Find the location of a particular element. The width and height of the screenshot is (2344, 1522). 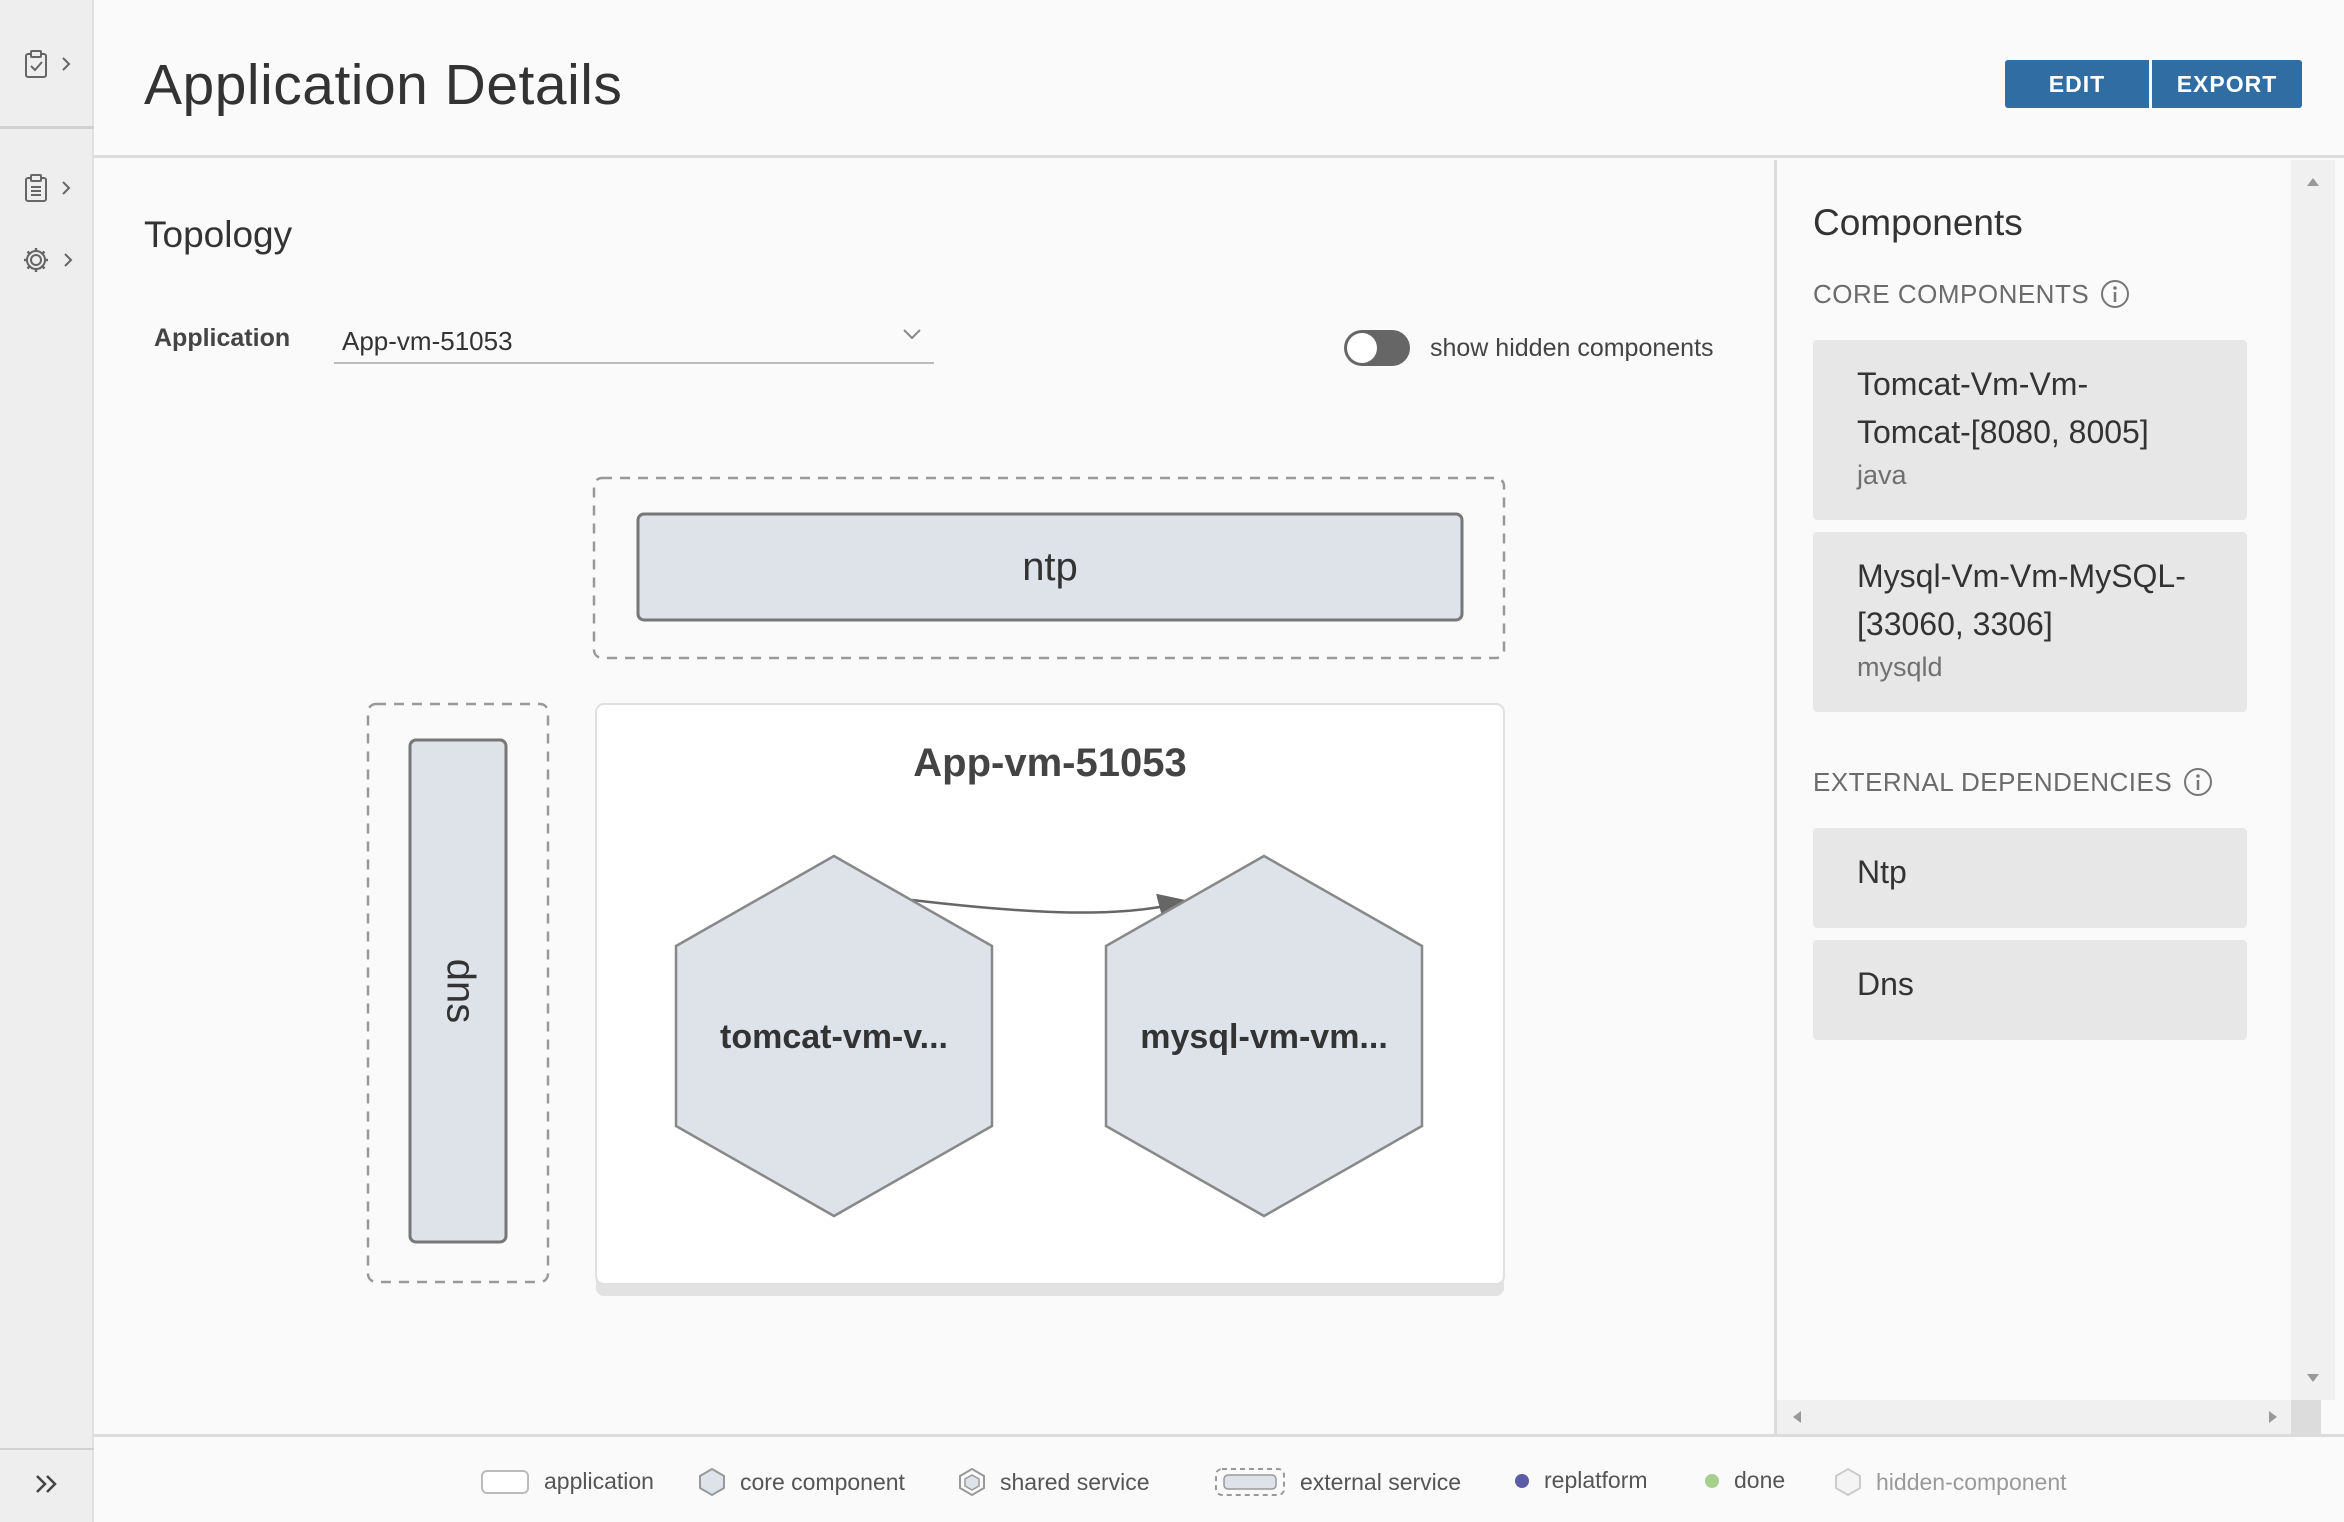

core-component-card: Mysql-Vm-Vm-MySQL- [33060, 3306] mysqld is located at coordinates (2030, 622).